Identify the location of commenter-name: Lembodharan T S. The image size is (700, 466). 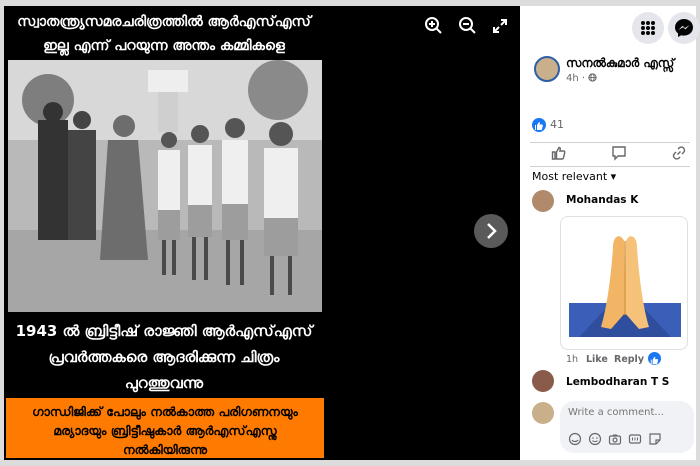
(617, 382).